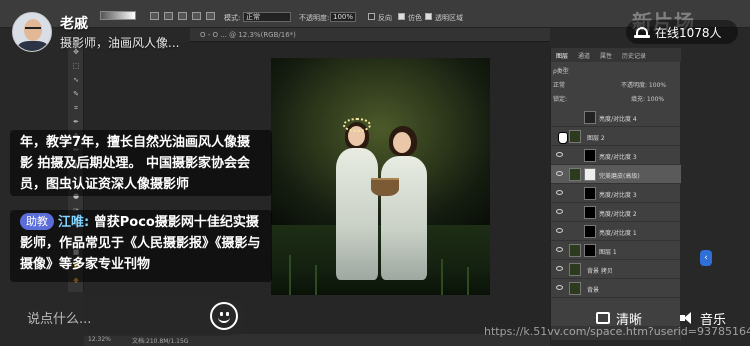  I want to click on layer-row: 完美磨皮(高级), so click(616, 174).